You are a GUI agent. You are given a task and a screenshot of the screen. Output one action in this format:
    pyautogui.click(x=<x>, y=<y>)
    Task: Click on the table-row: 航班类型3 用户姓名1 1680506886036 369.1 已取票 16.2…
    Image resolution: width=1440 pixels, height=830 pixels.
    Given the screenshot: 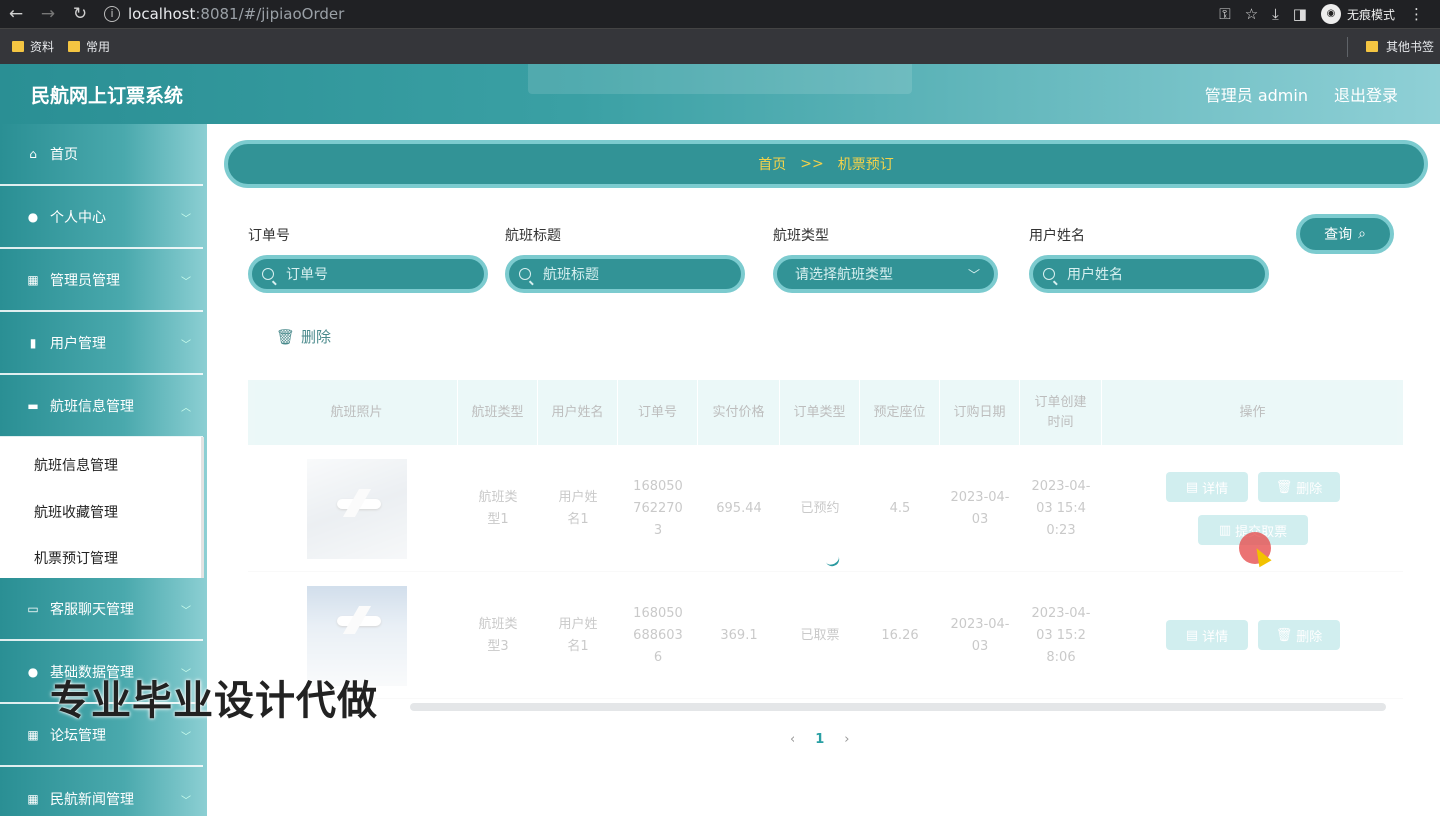 What is the action you would take?
    pyautogui.click(x=825, y=635)
    